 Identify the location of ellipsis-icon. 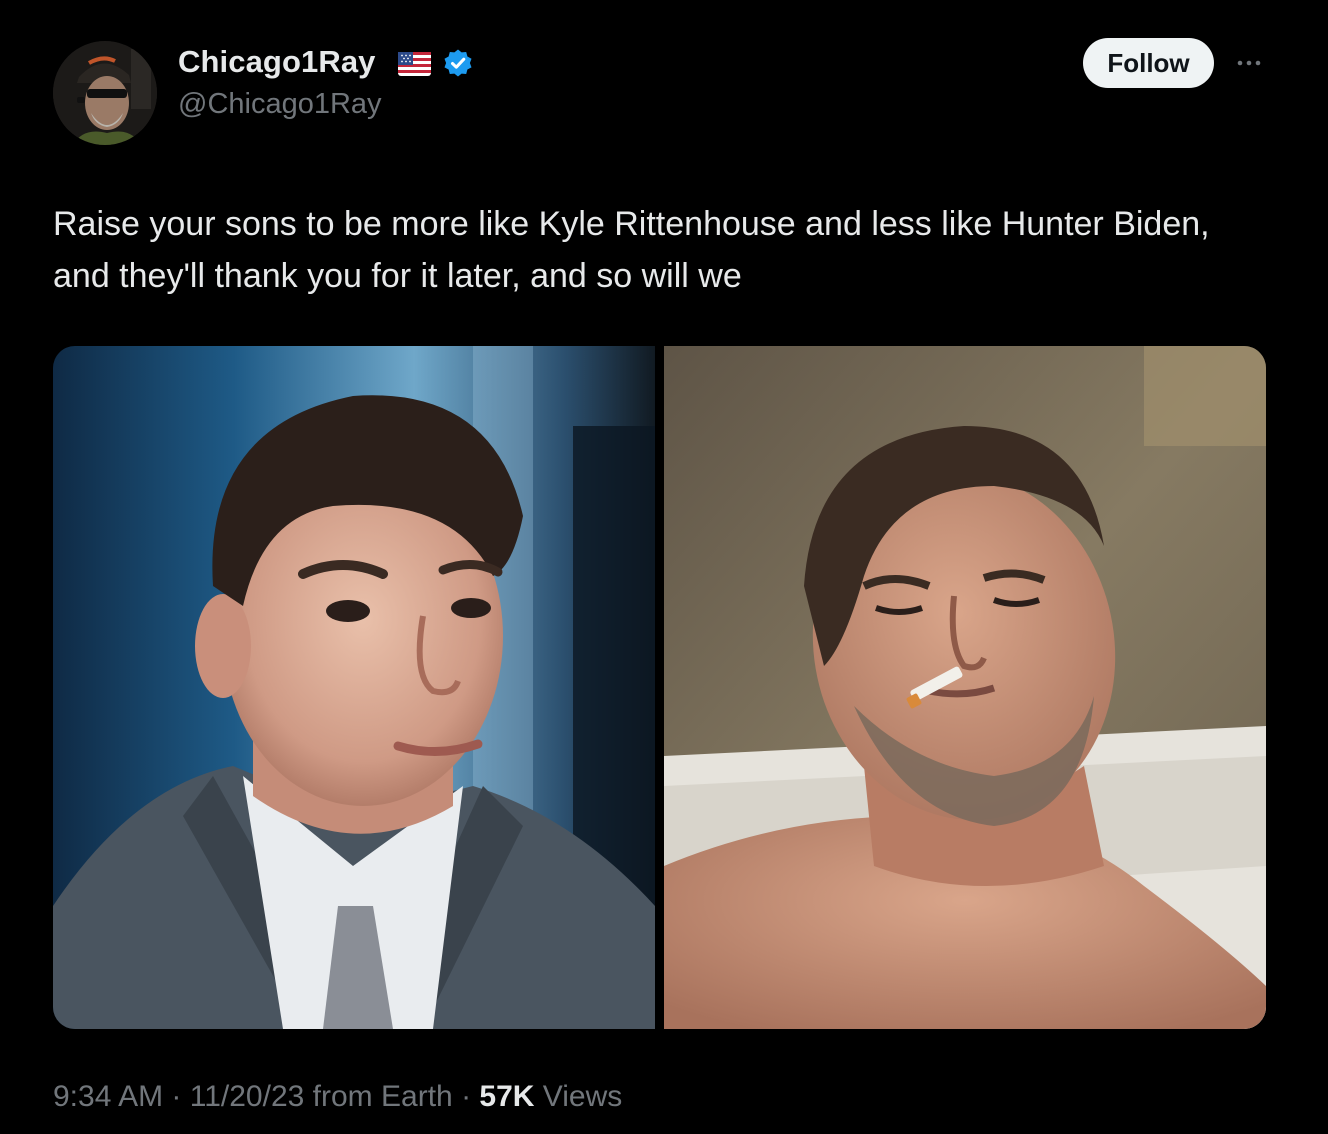
(1249, 63).